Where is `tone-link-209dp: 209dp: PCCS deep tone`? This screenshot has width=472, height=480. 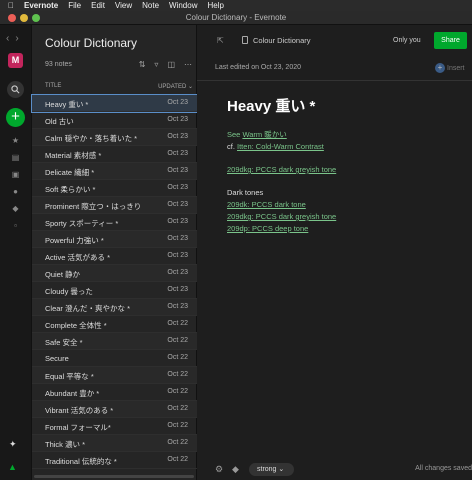 tone-link-209dp: 209dp: PCCS deep tone is located at coordinates (267, 228).